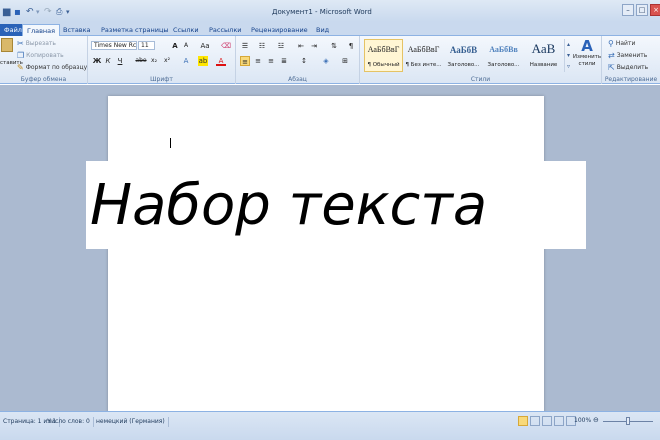 The image size is (660, 440). Describe the element at coordinates (523, 421) in the screenshot. I see `print-layout-icon` at that location.